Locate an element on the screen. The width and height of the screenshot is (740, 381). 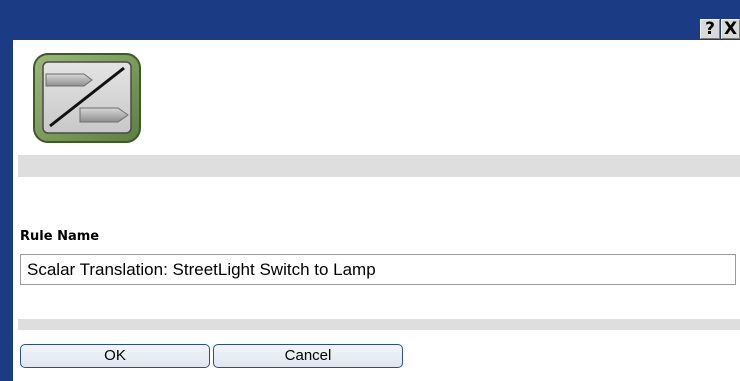
ok-button: OK is located at coordinates (115, 356).